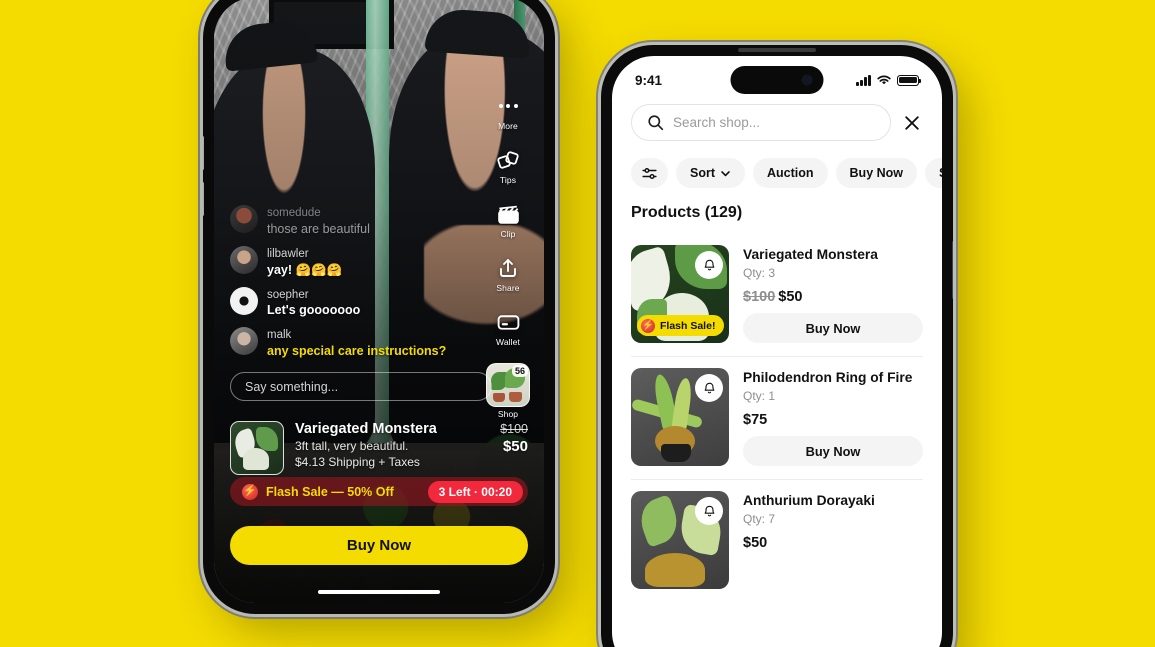 The height and width of the screenshot is (647, 1155). What do you see at coordinates (508, 414) in the screenshot?
I see `rail-label-shop: Shop` at bounding box center [508, 414].